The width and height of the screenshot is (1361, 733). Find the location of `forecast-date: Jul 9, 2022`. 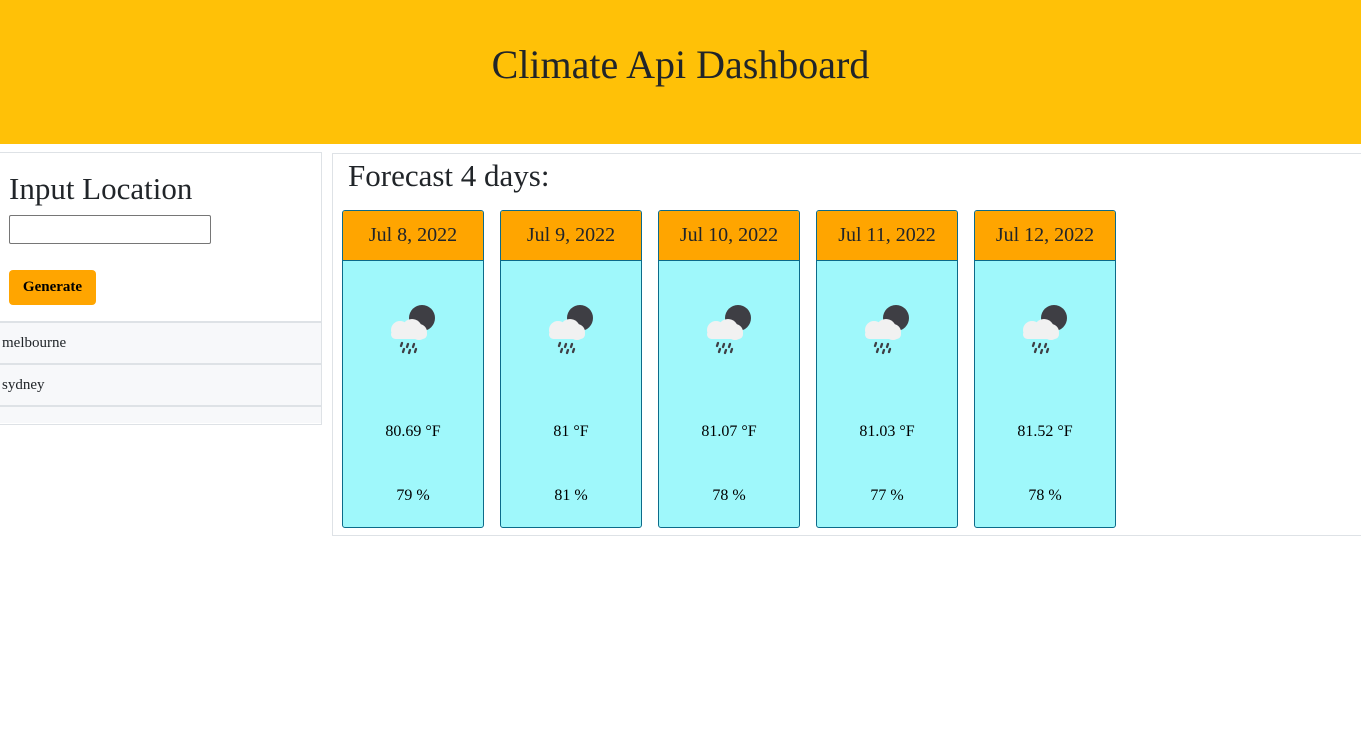

forecast-date: Jul 9, 2022 is located at coordinates (571, 236).